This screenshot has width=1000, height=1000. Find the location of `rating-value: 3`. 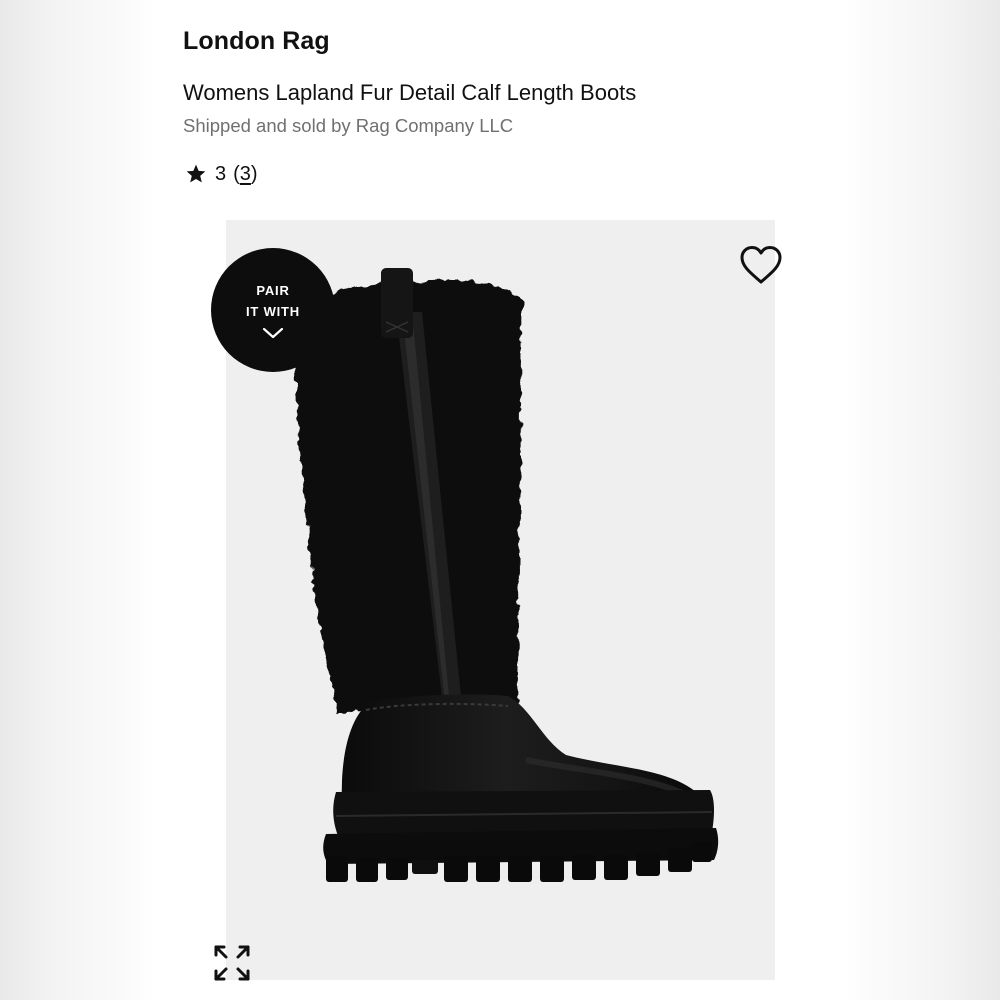

rating-value: 3 is located at coordinates (221, 173).